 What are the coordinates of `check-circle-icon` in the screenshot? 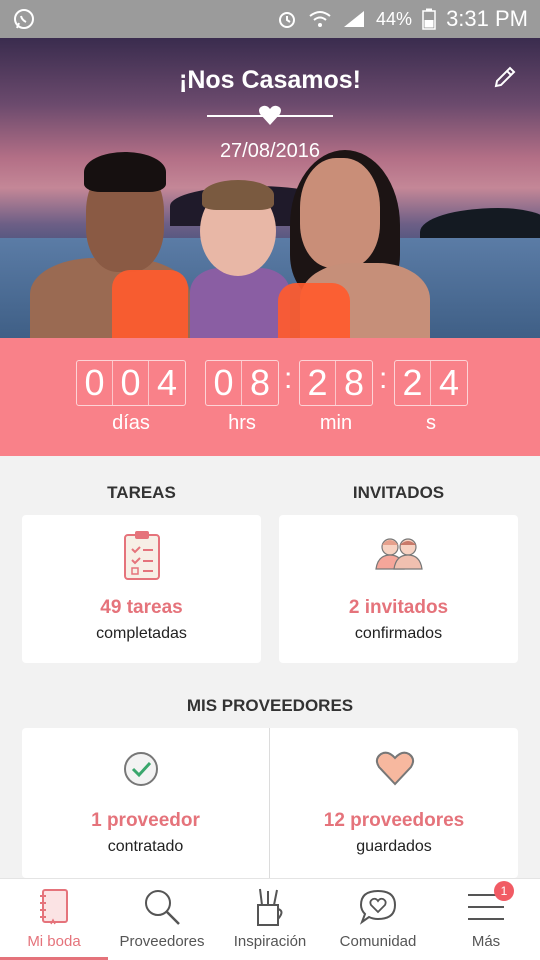 It's located at (141, 771).